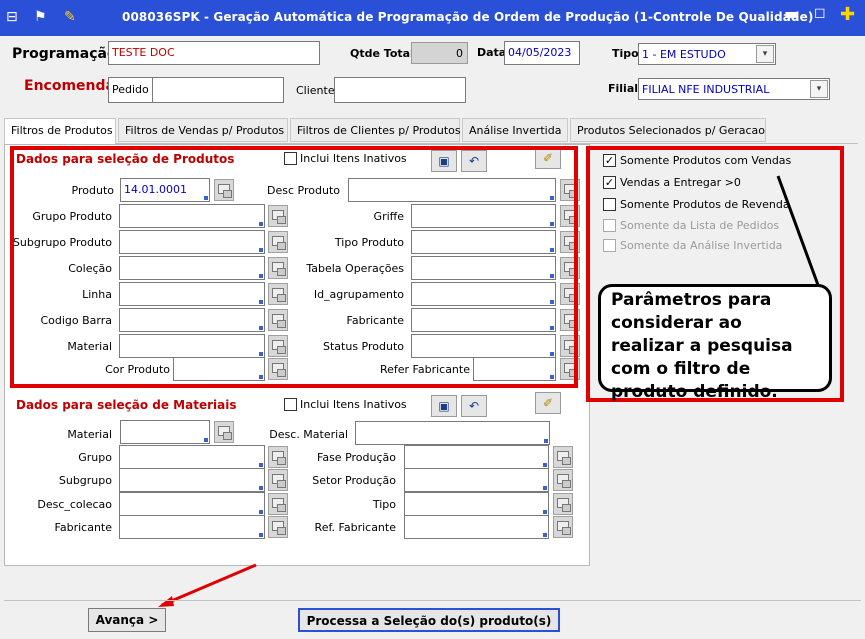 This screenshot has width=865, height=639. What do you see at coordinates (432, 600) in the screenshot?
I see `footer-divider` at bounding box center [432, 600].